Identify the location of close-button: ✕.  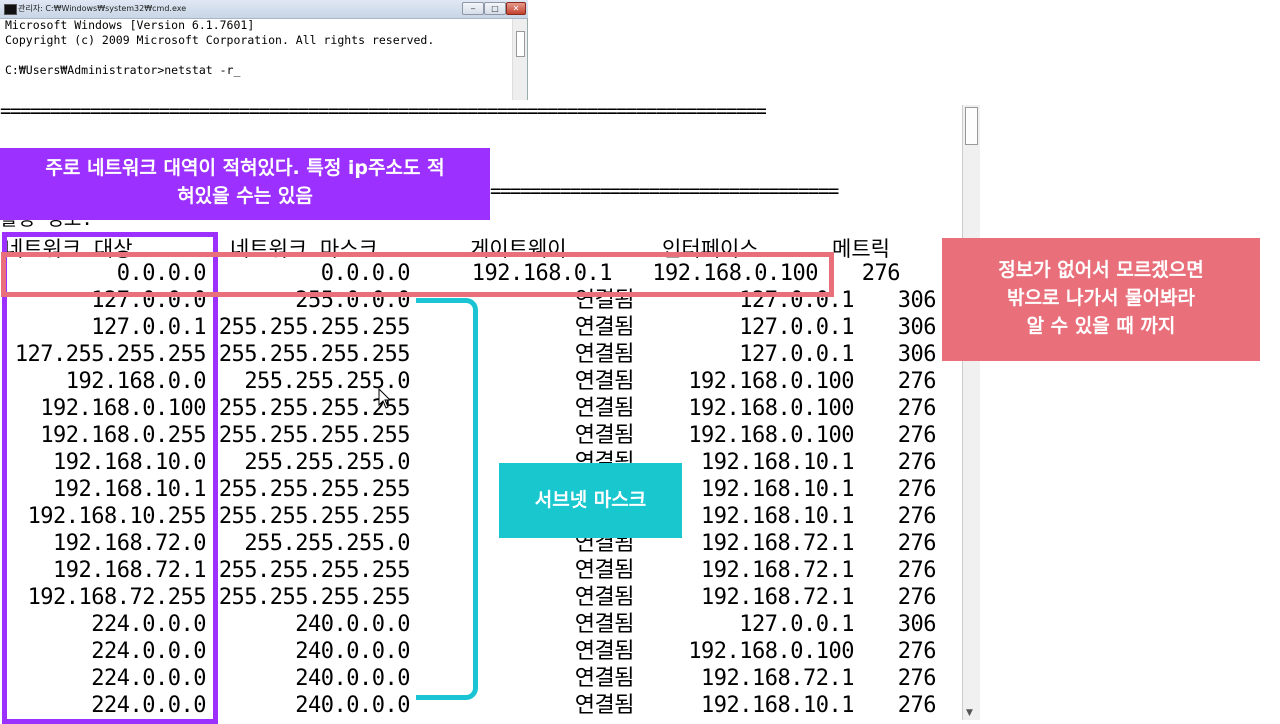
(516, 8).